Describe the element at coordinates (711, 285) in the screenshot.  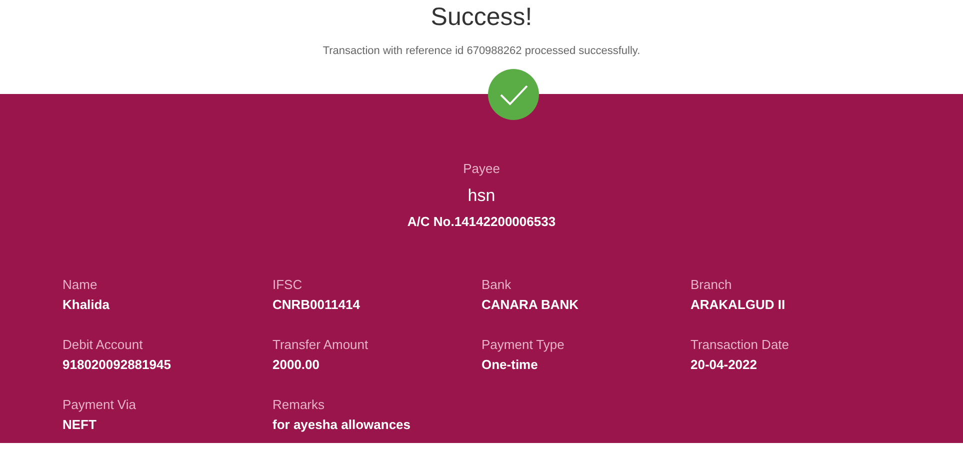
I see `field-label: Branch` at that location.